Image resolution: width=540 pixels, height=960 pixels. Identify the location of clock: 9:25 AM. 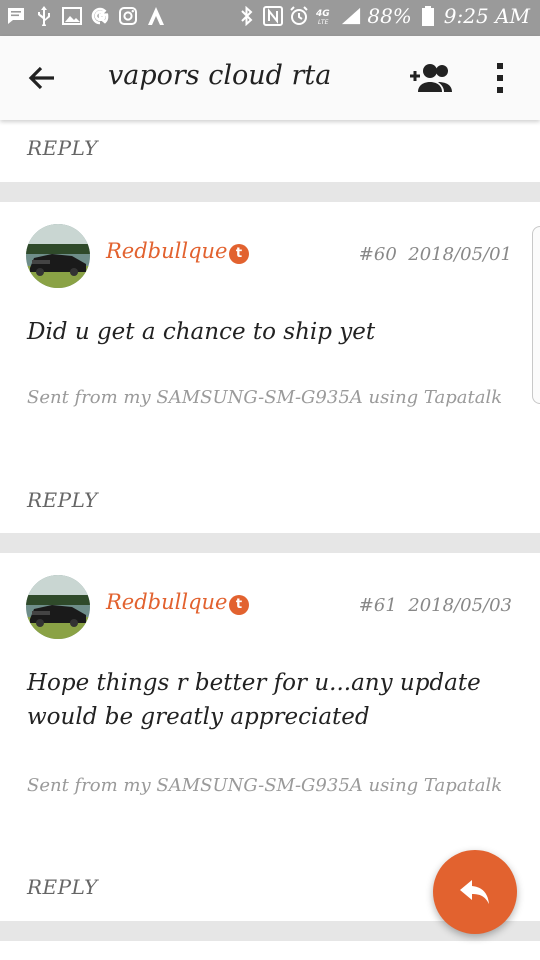
(486, 16).